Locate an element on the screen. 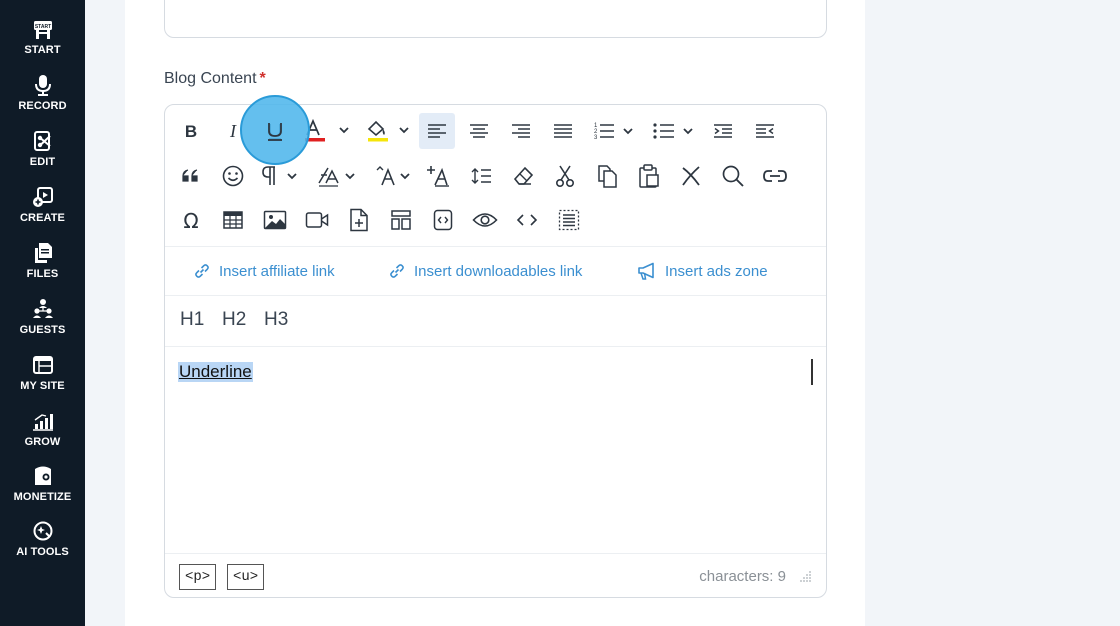  required-marker: * is located at coordinates (262, 78).